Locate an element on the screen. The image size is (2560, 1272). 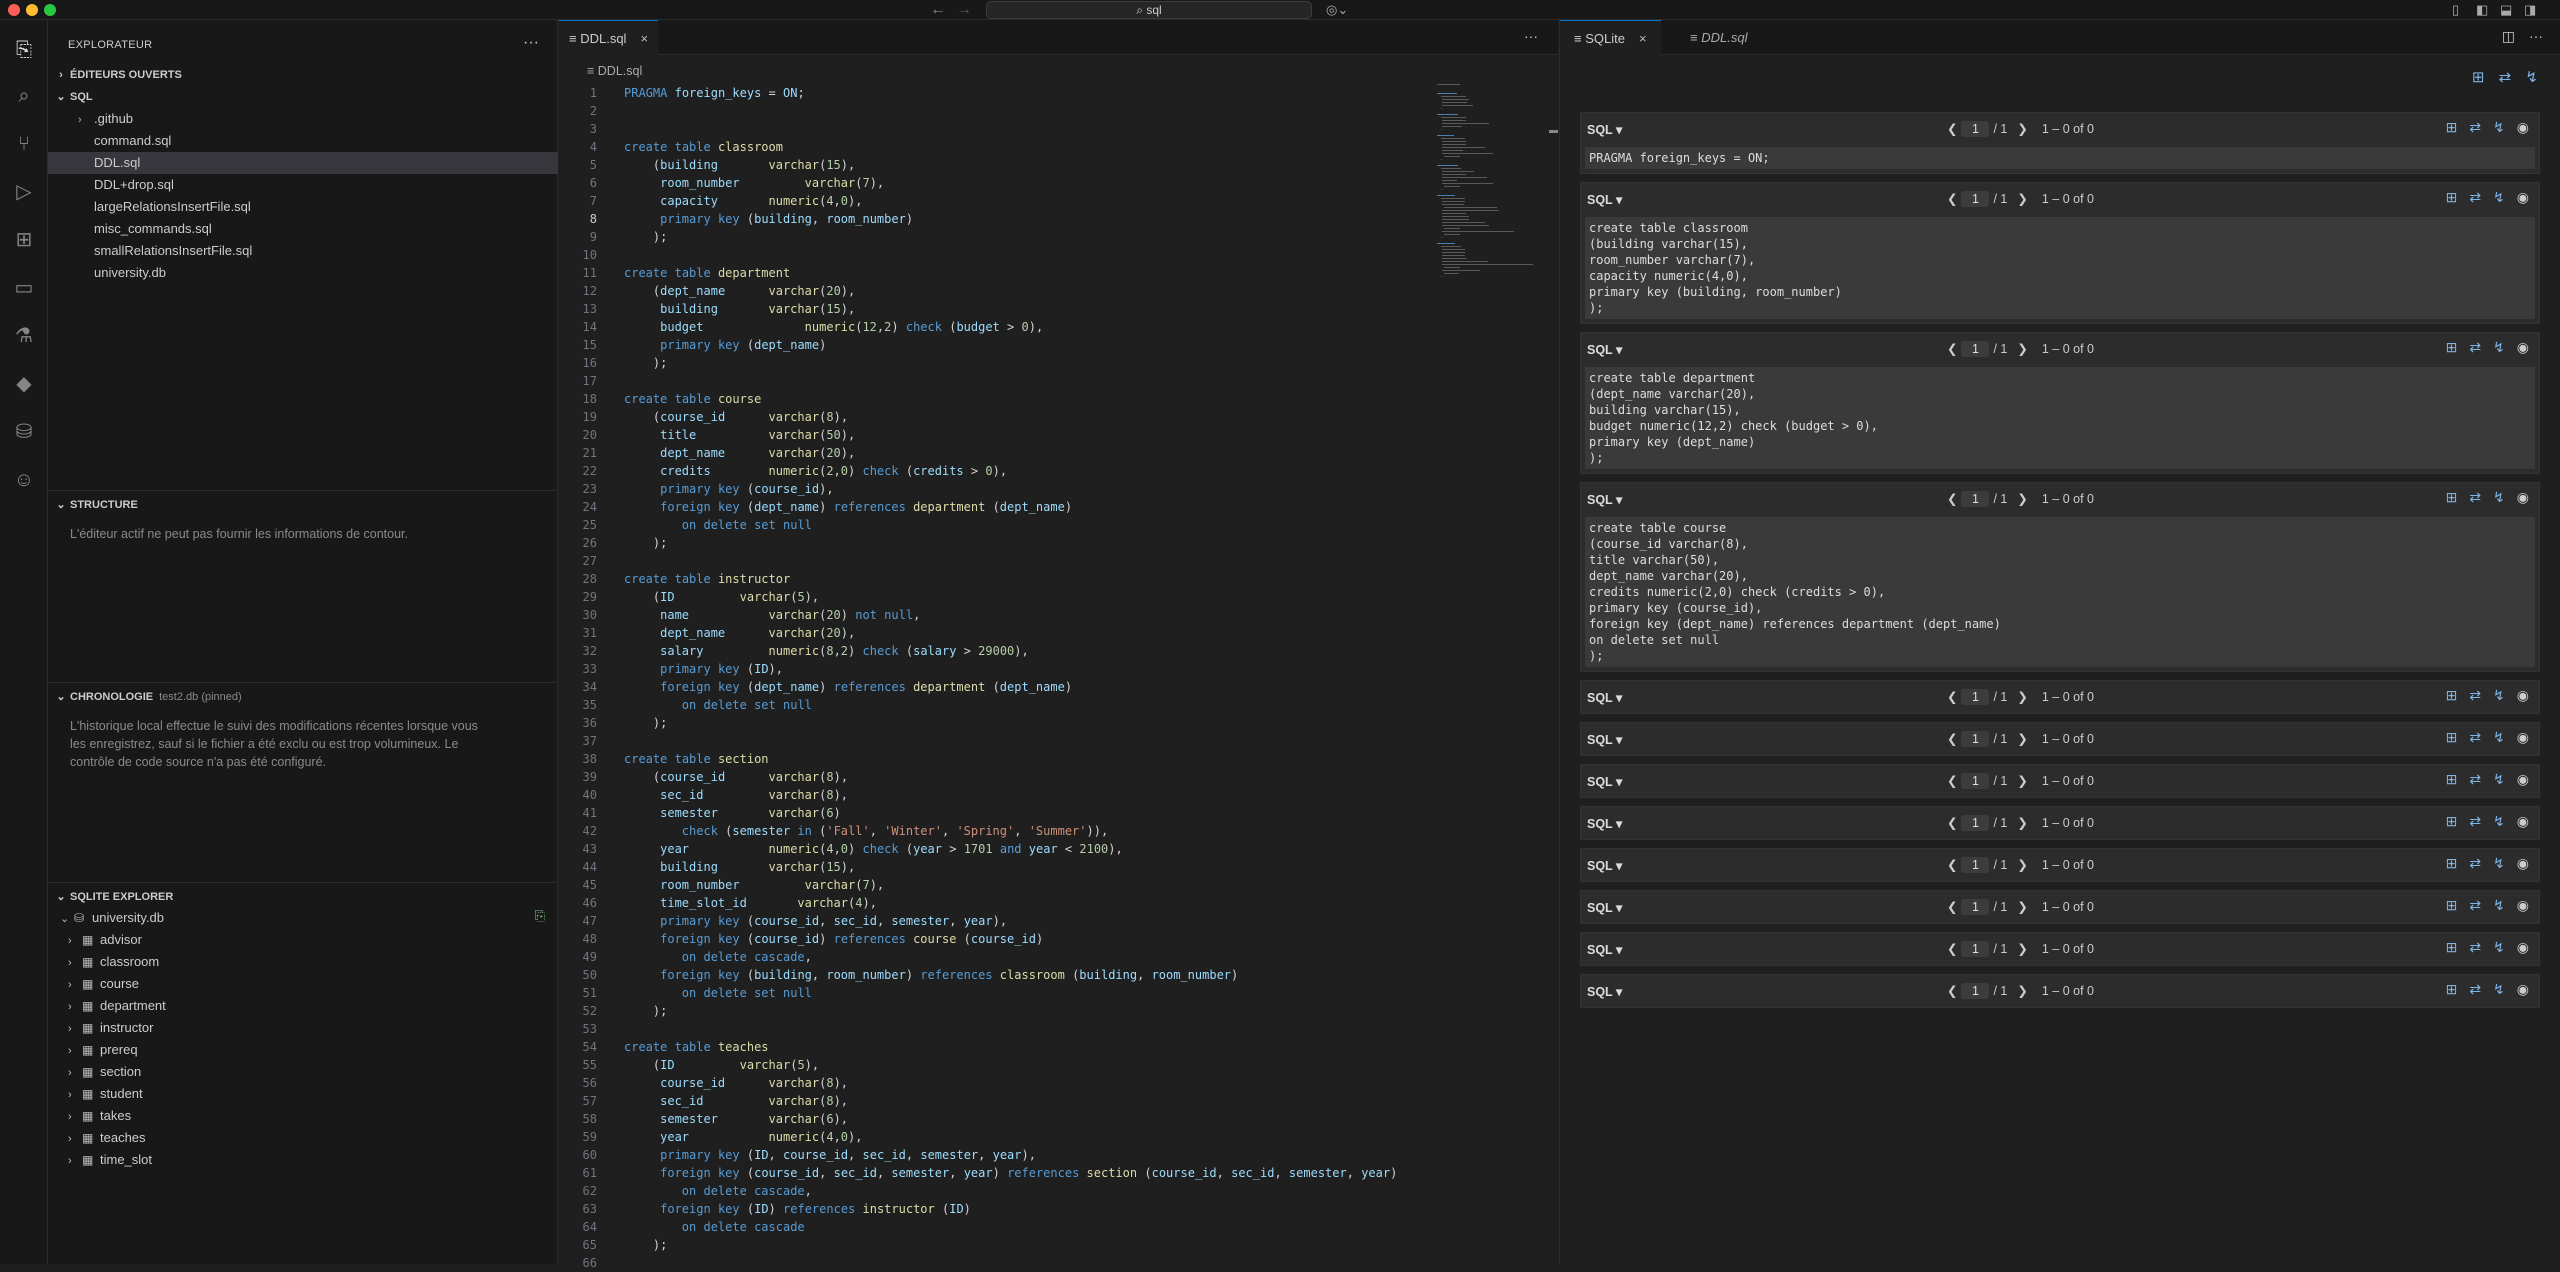
code-line: 29 (ID varchar(5), is located at coordinates (989, 597).